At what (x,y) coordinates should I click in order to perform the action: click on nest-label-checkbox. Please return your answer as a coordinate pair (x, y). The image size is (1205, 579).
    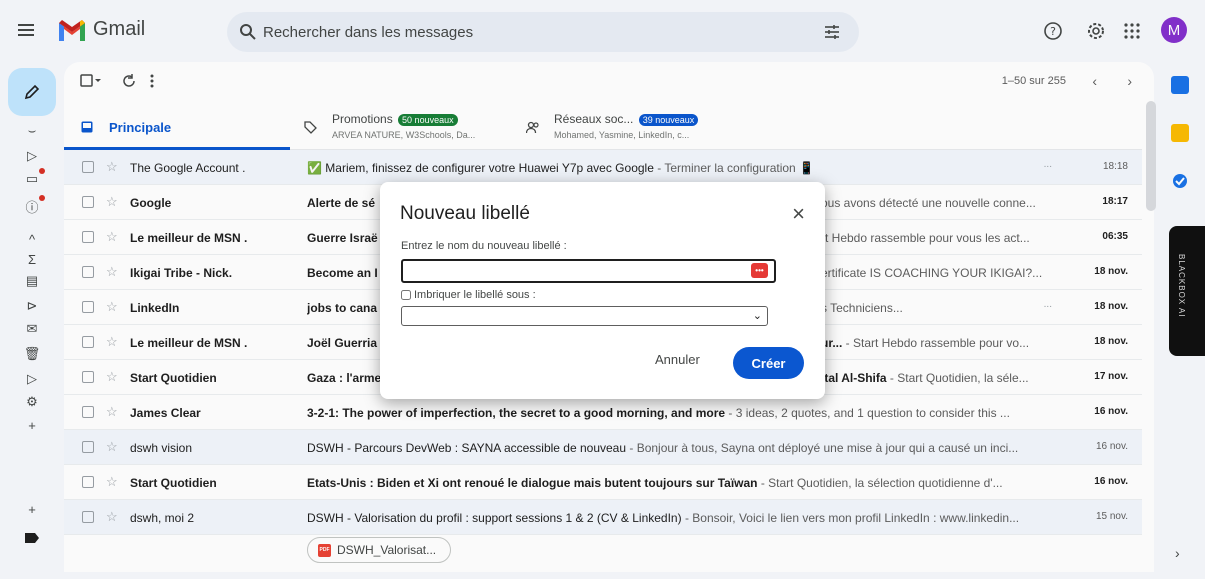
    Looking at the image, I should click on (406, 295).